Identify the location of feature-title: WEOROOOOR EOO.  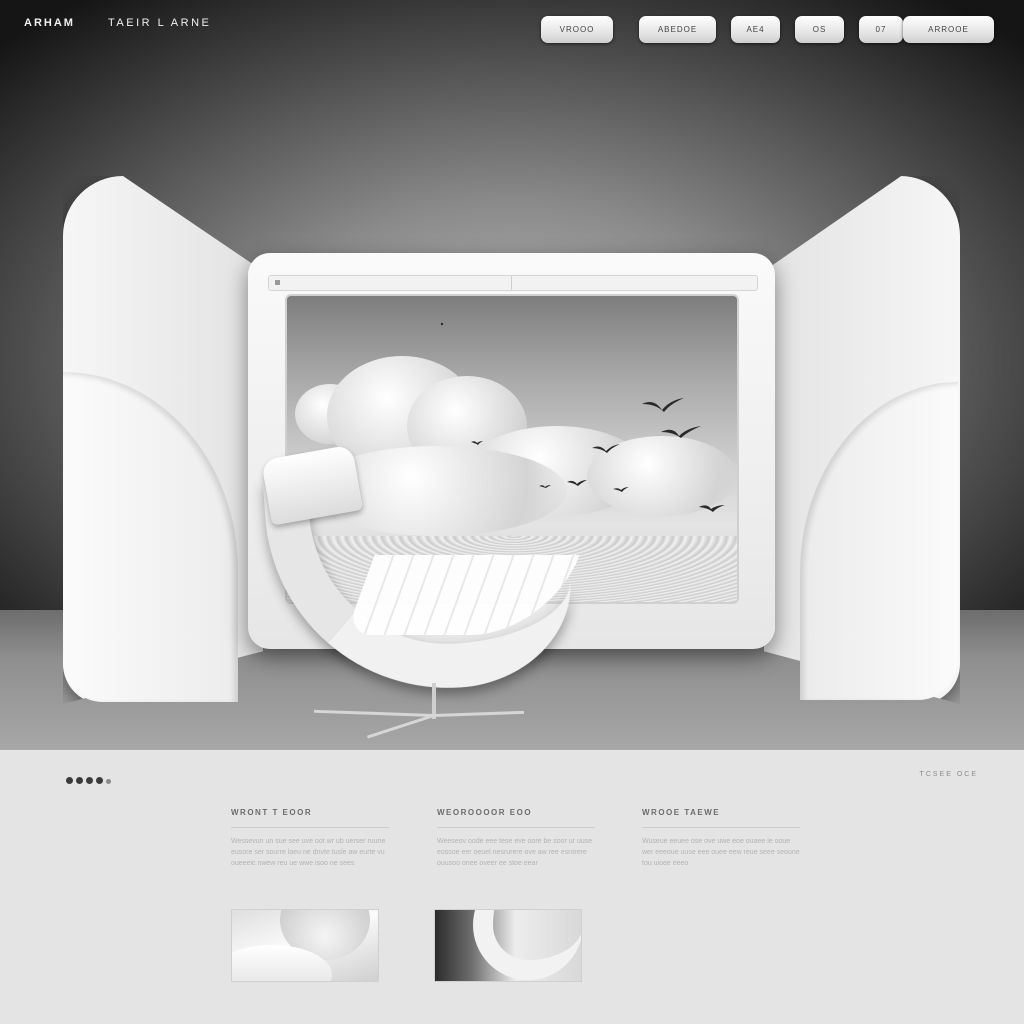
(516, 818).